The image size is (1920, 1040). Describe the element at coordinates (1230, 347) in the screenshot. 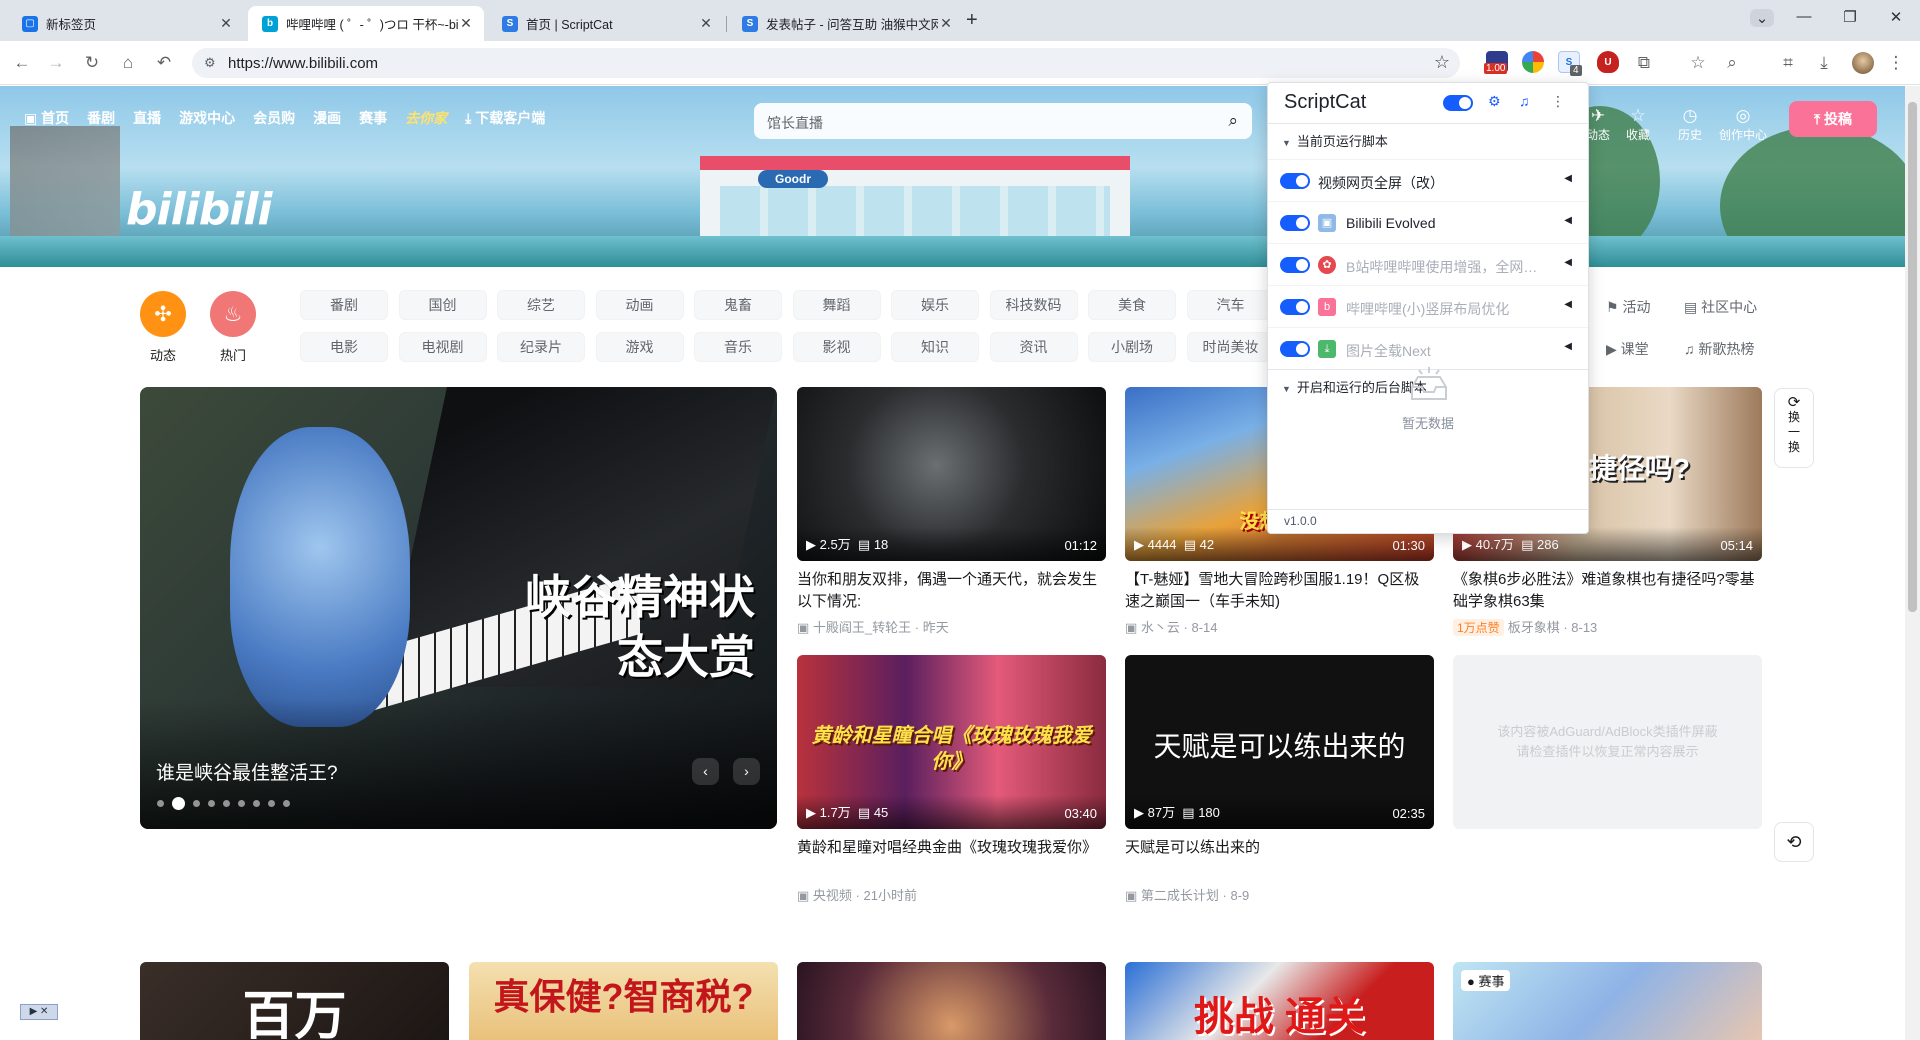

I see `channel-button: 时尚美妆` at that location.